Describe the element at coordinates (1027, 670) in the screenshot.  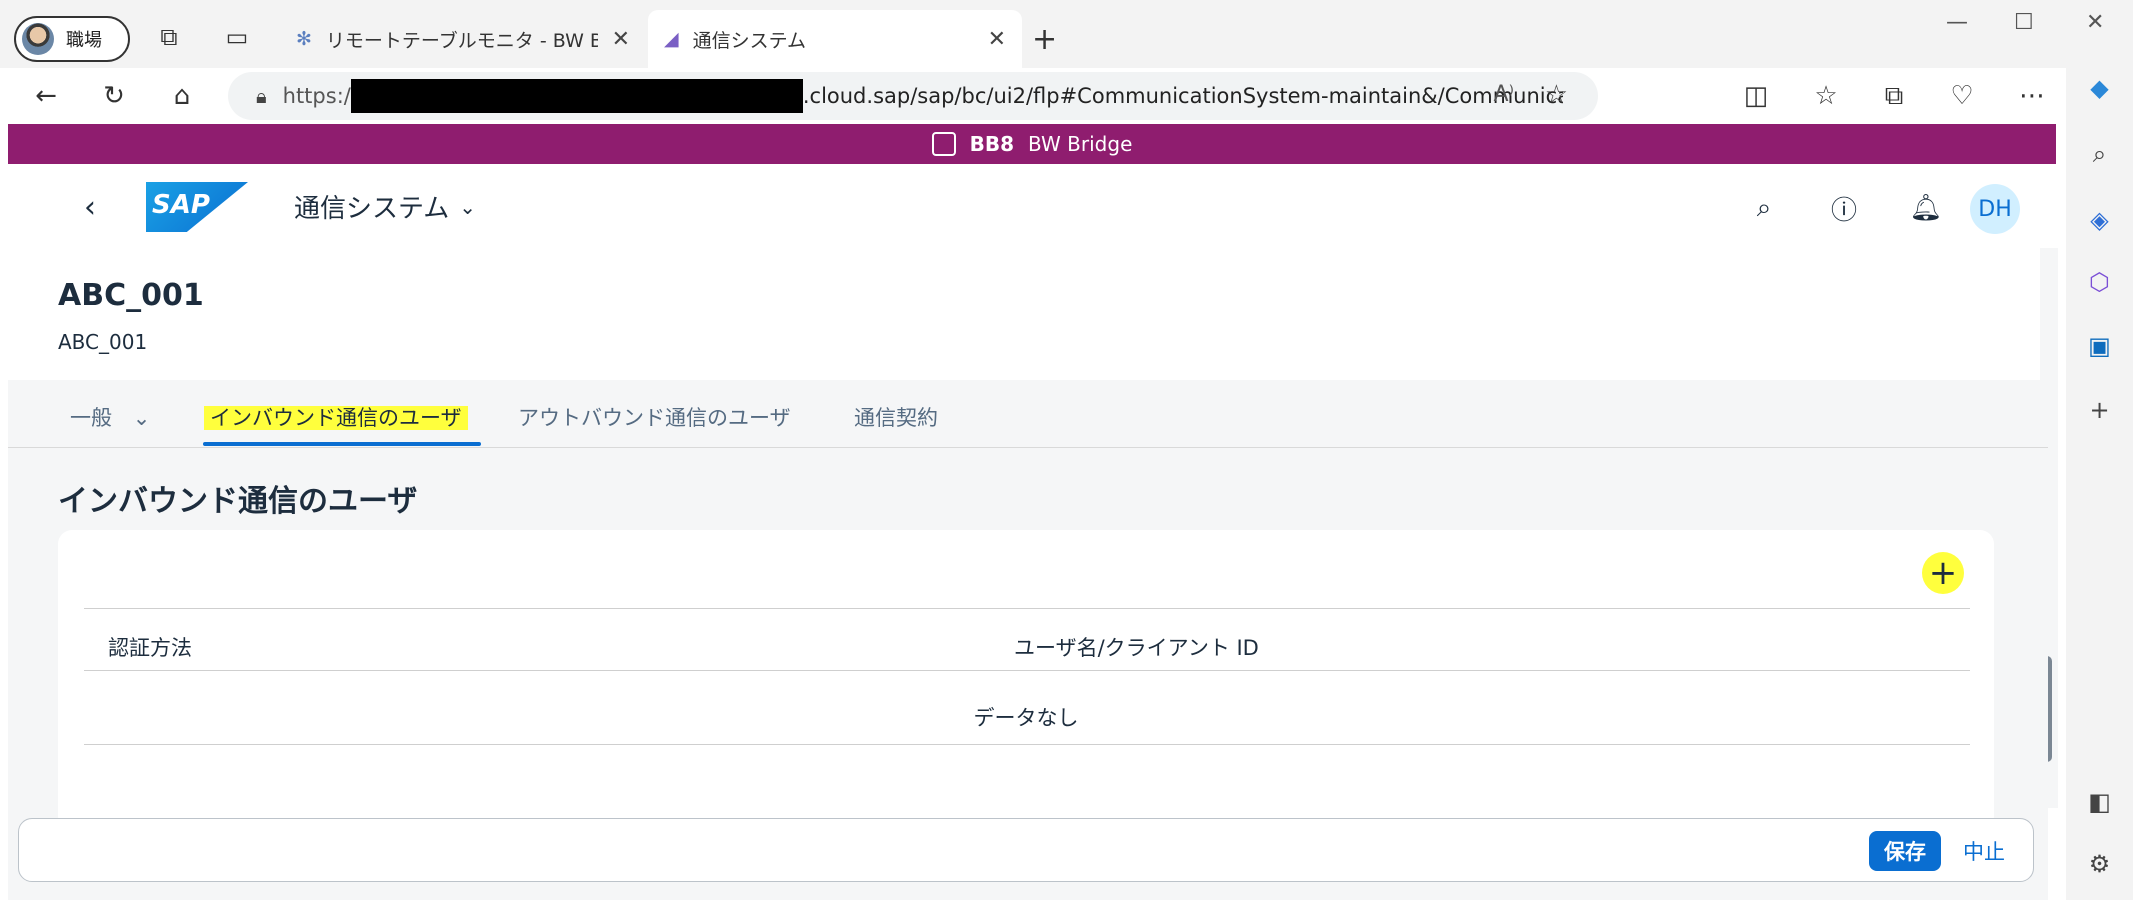
I see `table-header-bottom-border` at that location.